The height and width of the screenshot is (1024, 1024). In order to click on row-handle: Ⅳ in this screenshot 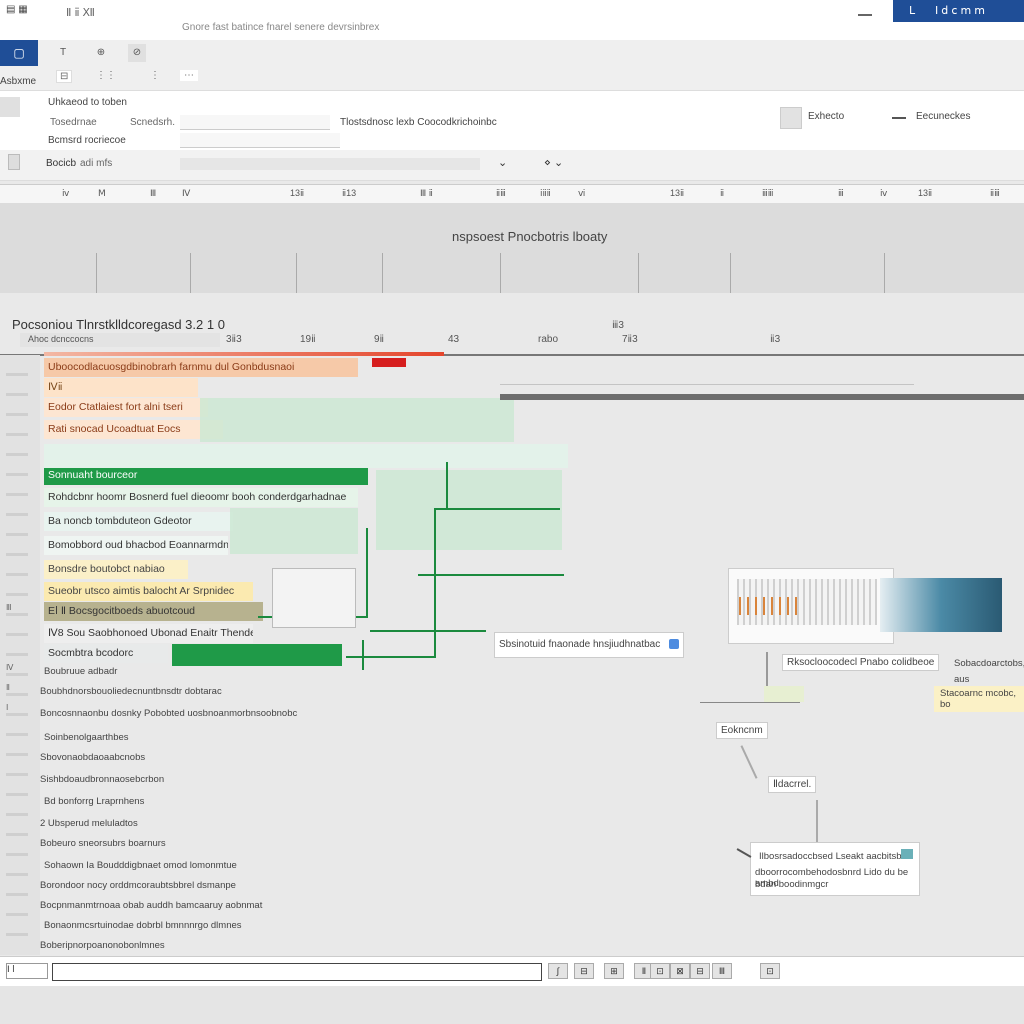, I will do `click(19, 667)`.